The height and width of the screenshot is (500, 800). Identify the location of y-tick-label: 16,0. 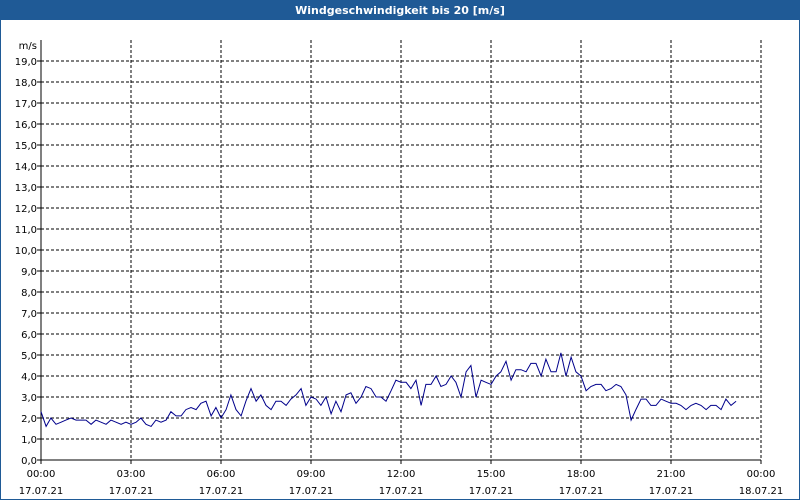
(26, 125).